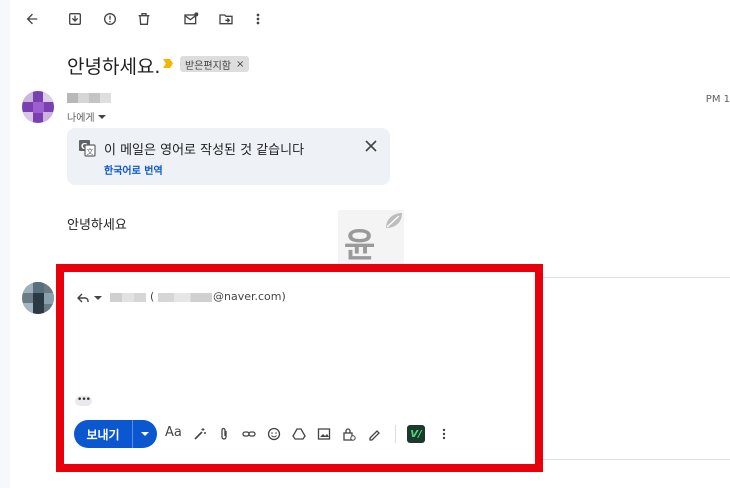  I want to click on recipient-details-toggle: 나에게, so click(86, 116).